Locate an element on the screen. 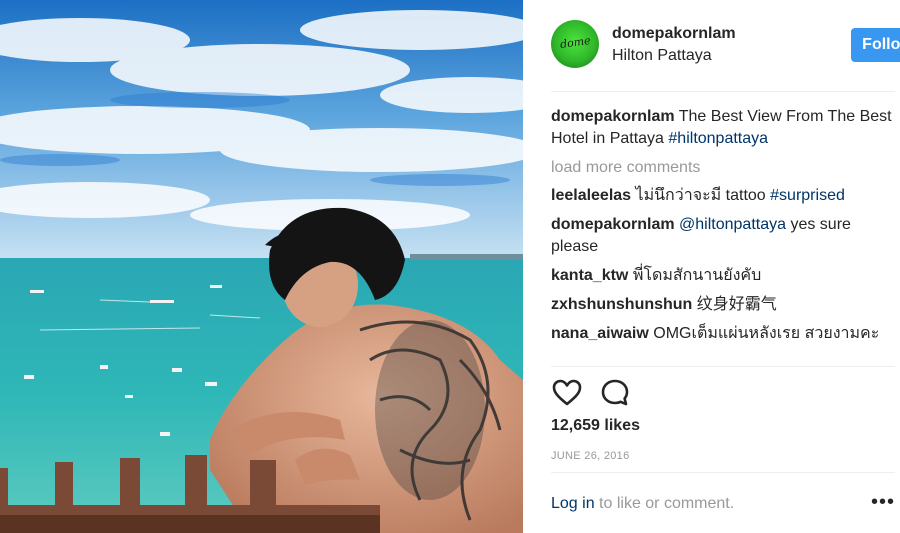  heart-outline-icon is located at coordinates (567, 393).